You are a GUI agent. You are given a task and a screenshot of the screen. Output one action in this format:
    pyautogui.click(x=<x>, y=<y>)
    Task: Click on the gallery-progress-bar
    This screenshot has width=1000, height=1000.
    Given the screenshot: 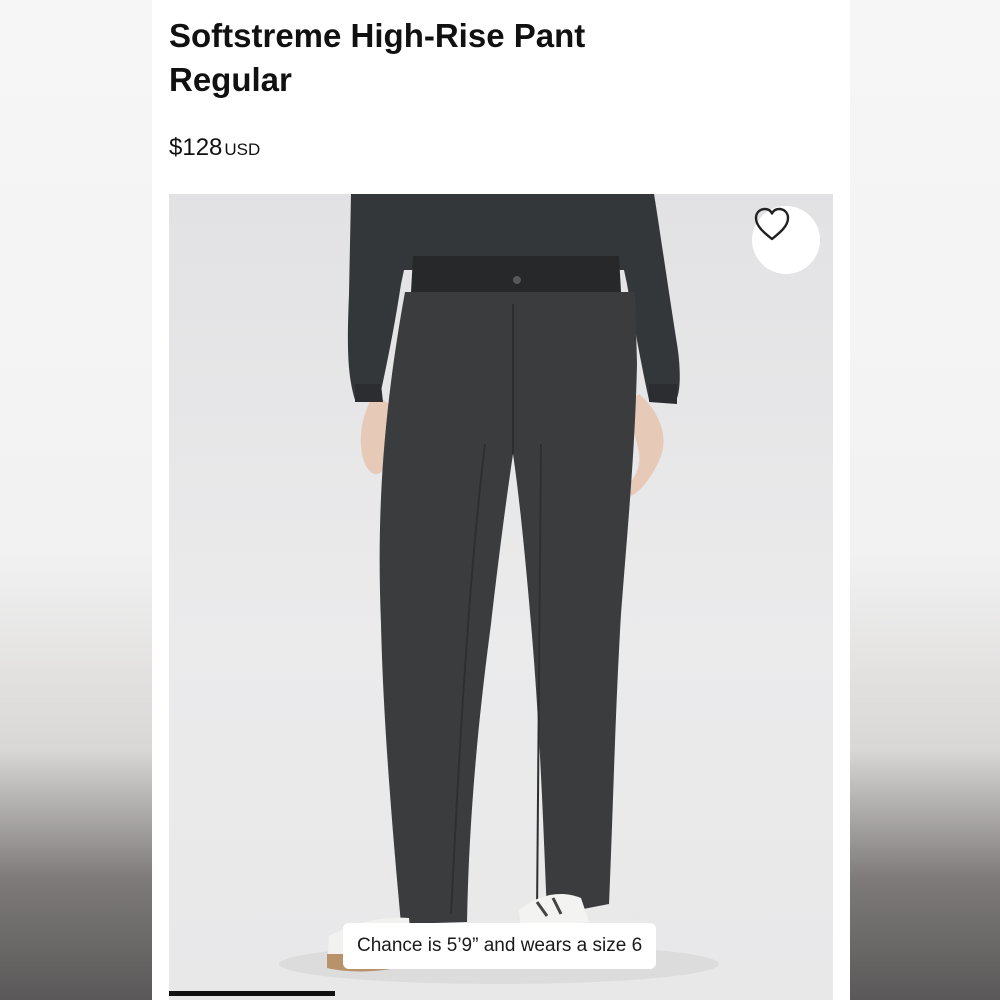 What is the action you would take?
    pyautogui.click(x=501, y=995)
    